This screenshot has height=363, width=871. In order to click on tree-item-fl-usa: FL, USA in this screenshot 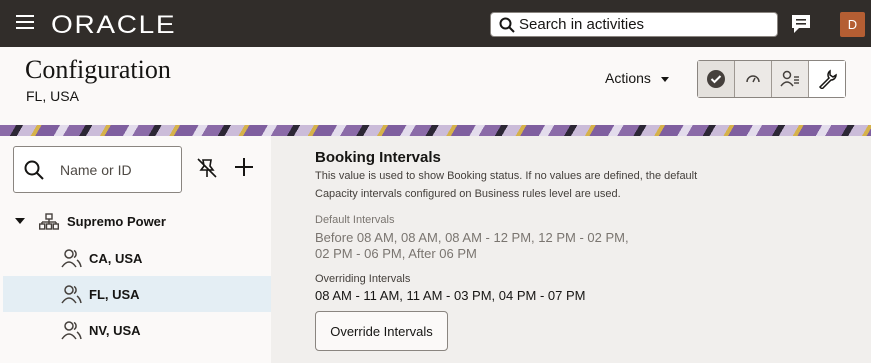, I will do `click(137, 294)`.